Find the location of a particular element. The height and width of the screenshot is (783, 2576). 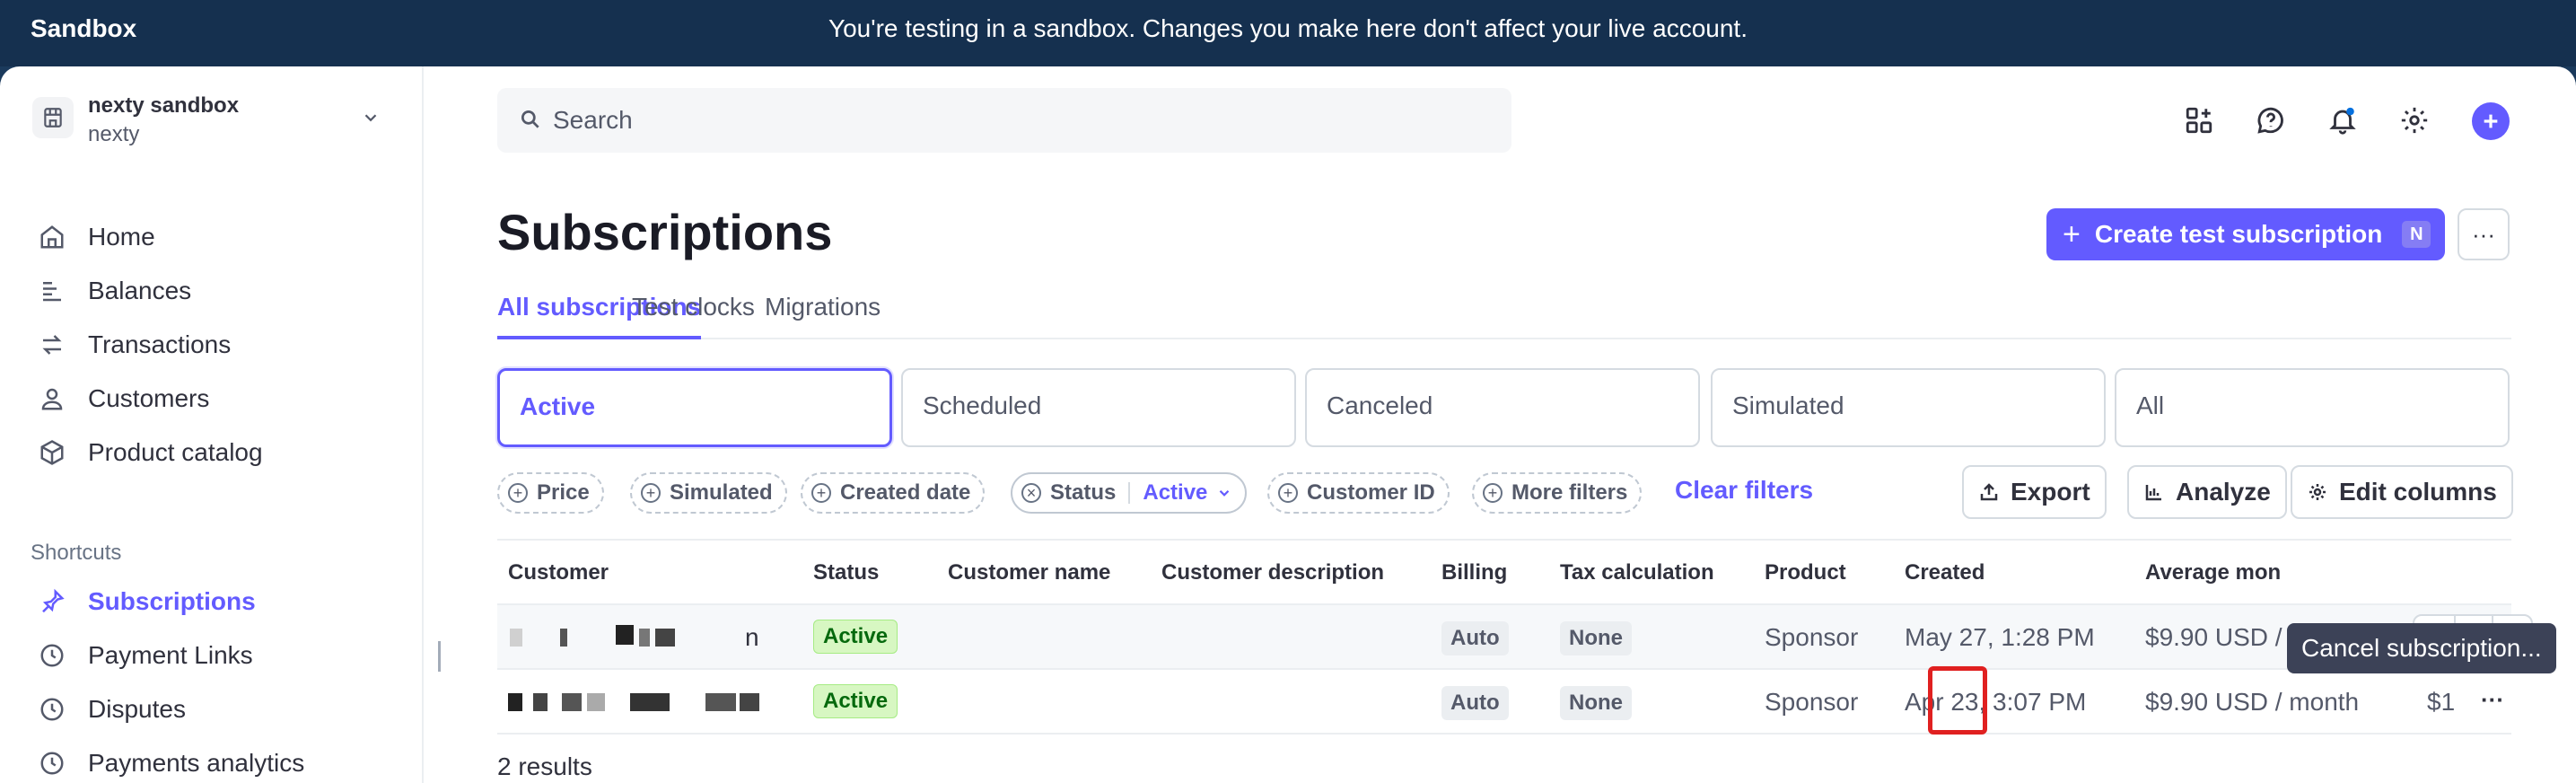

column-header-tax-calculation: Tax calculation is located at coordinates (1637, 572).